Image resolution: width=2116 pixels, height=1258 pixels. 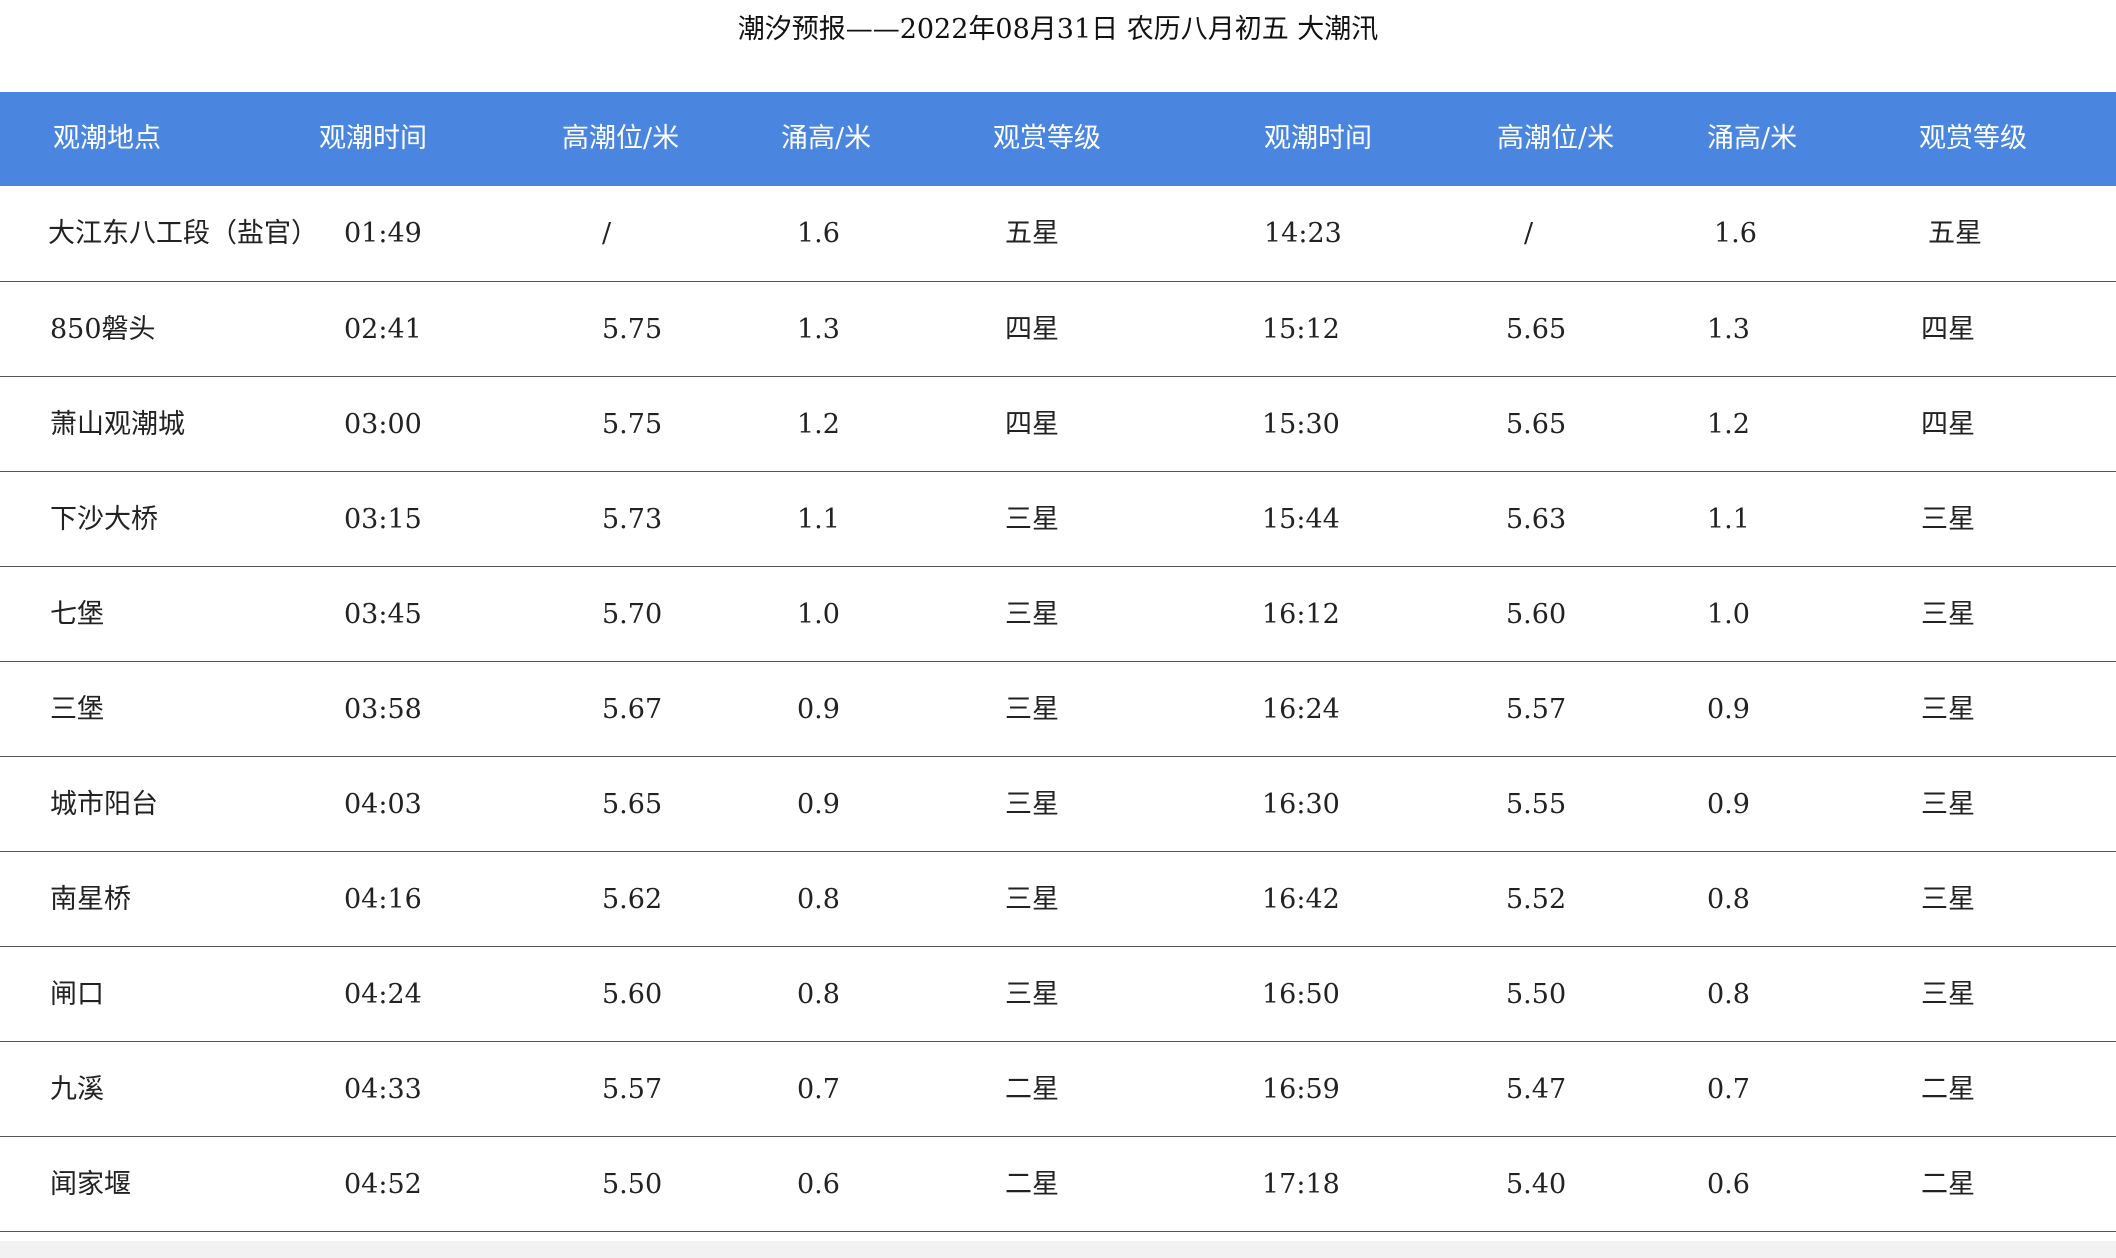 I want to click on cell-time-1: 01:49, so click(x=383, y=233).